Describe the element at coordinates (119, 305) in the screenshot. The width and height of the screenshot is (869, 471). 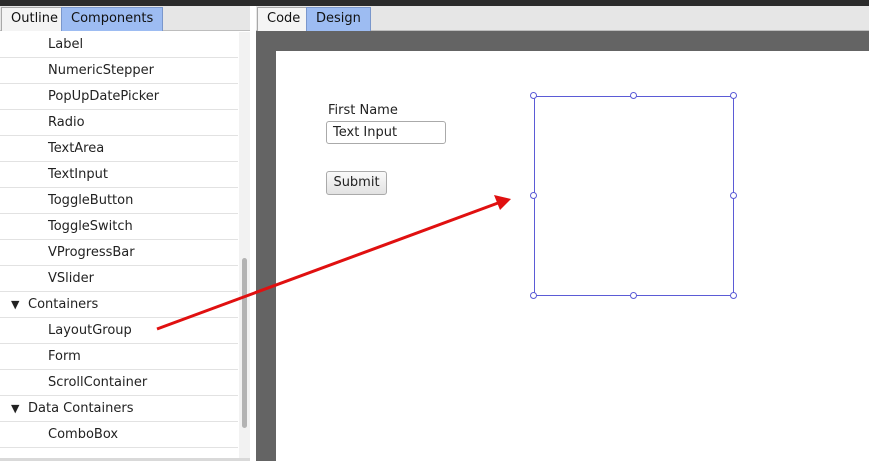
I see `component-group-header: ▼ Containers` at that location.